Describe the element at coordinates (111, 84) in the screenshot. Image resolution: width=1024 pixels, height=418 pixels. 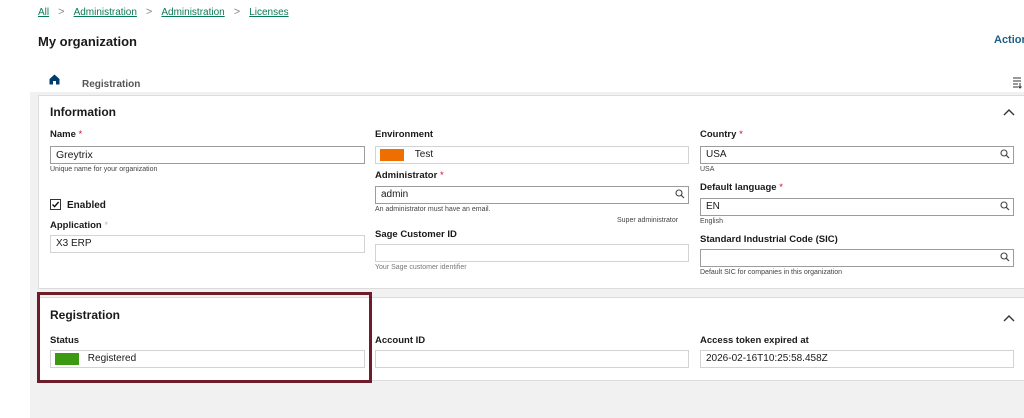
I see `tab-registration: Registration` at that location.